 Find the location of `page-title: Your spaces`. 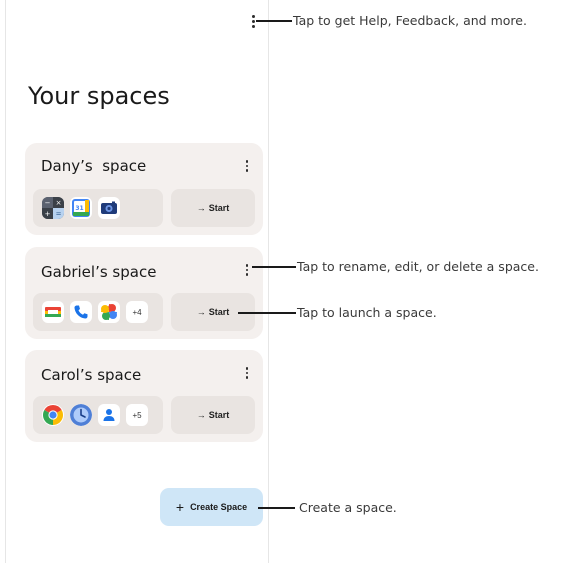

page-title: Your spaces is located at coordinates (99, 96).